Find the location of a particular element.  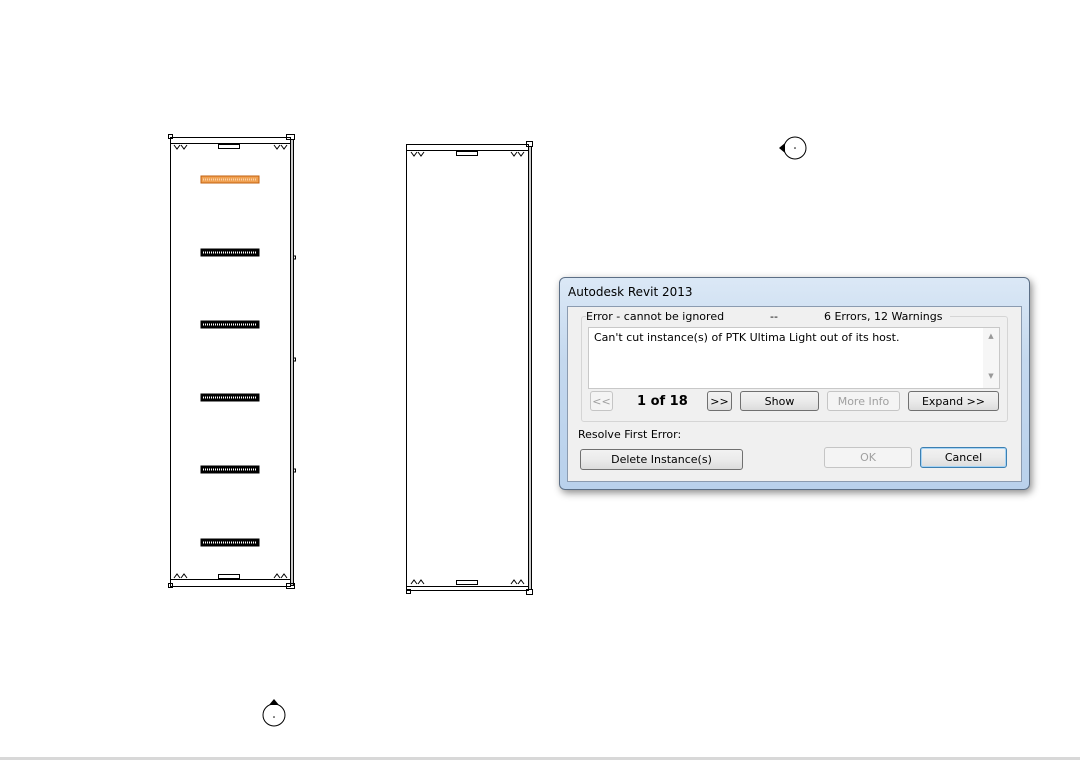

error-counter: 1 of 18 is located at coordinates (662, 401).